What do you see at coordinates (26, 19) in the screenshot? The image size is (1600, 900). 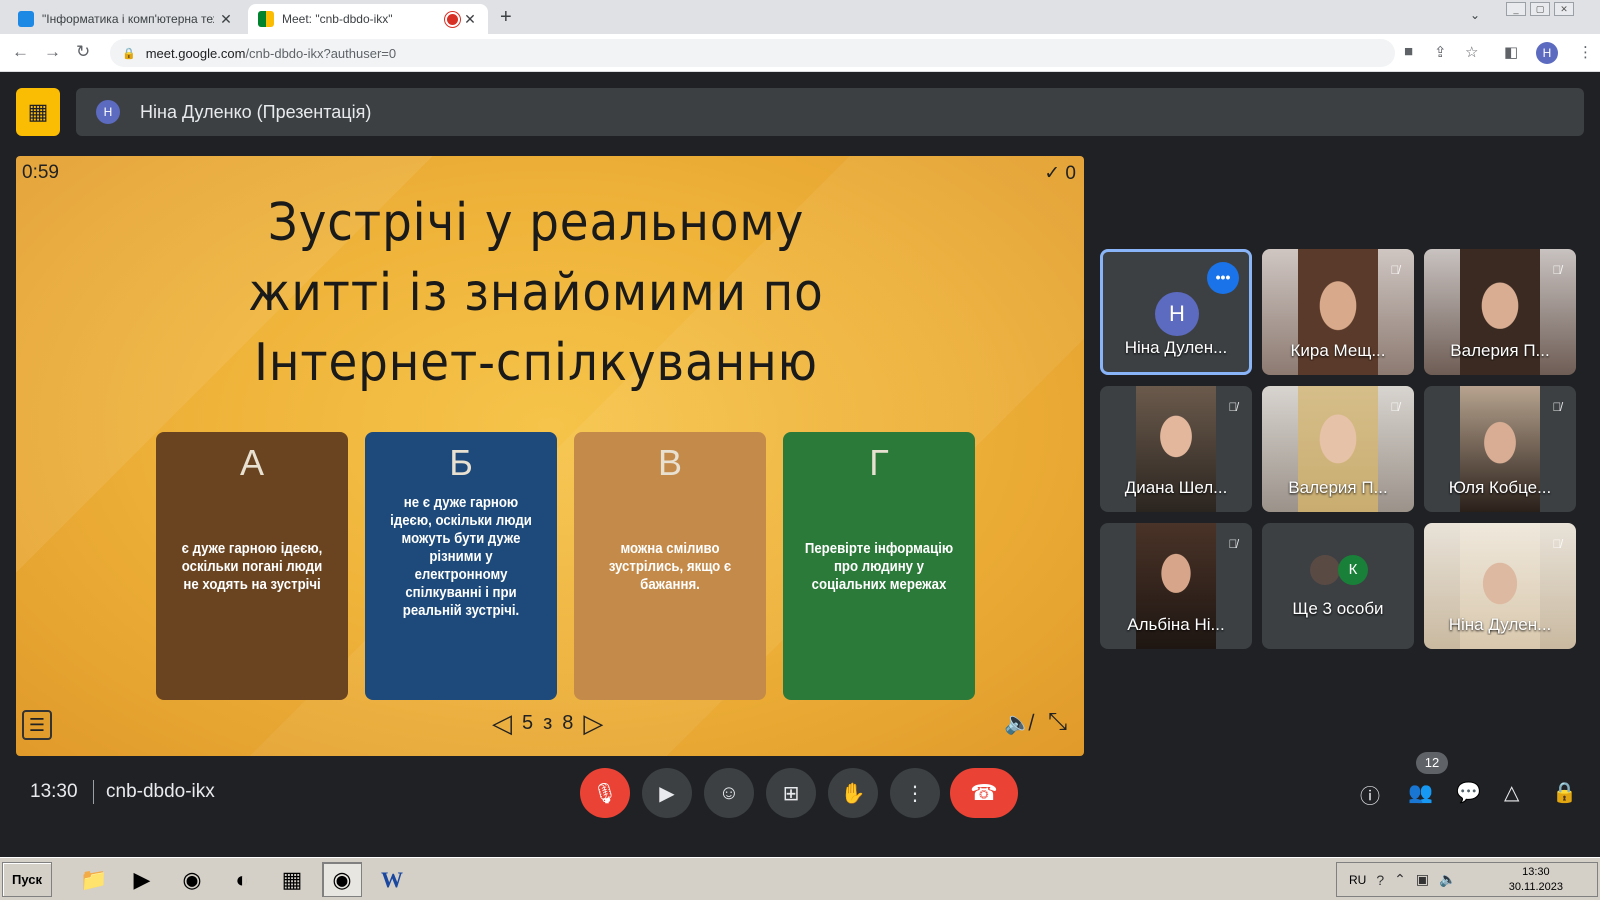 I see `classroom-favicon-icon` at bounding box center [26, 19].